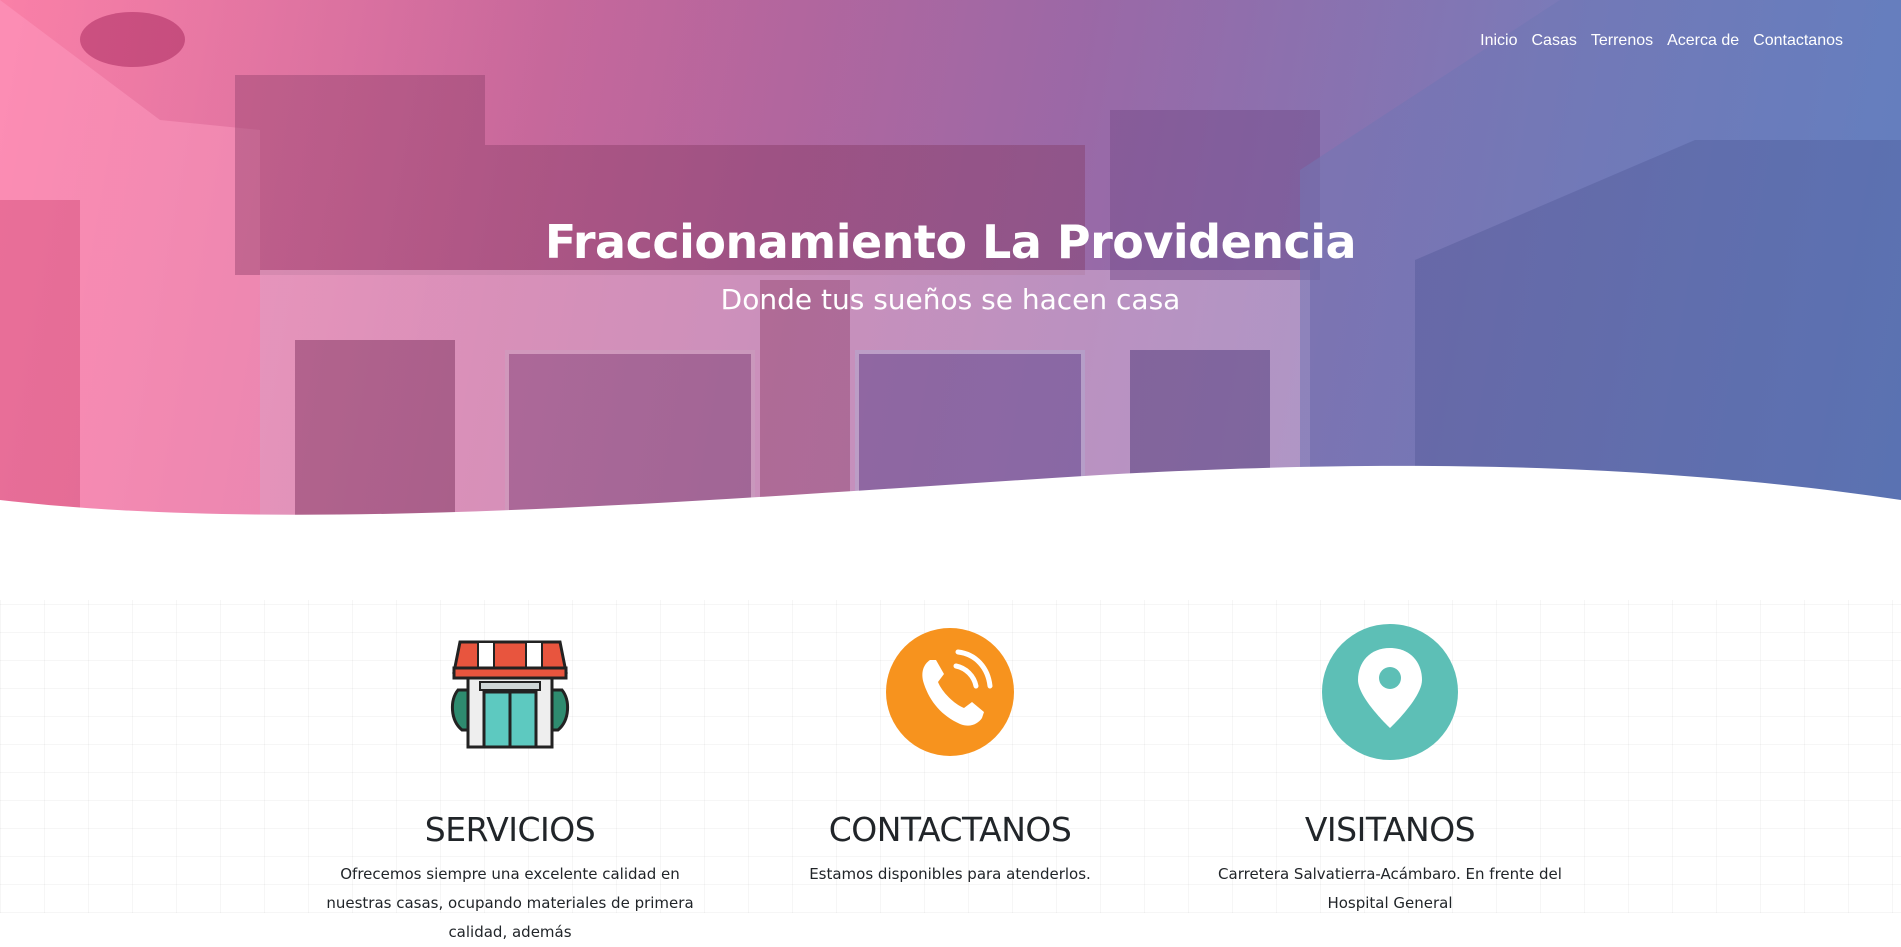  Describe the element at coordinates (950, 507) in the screenshot. I see `hero-wave-divider` at that location.